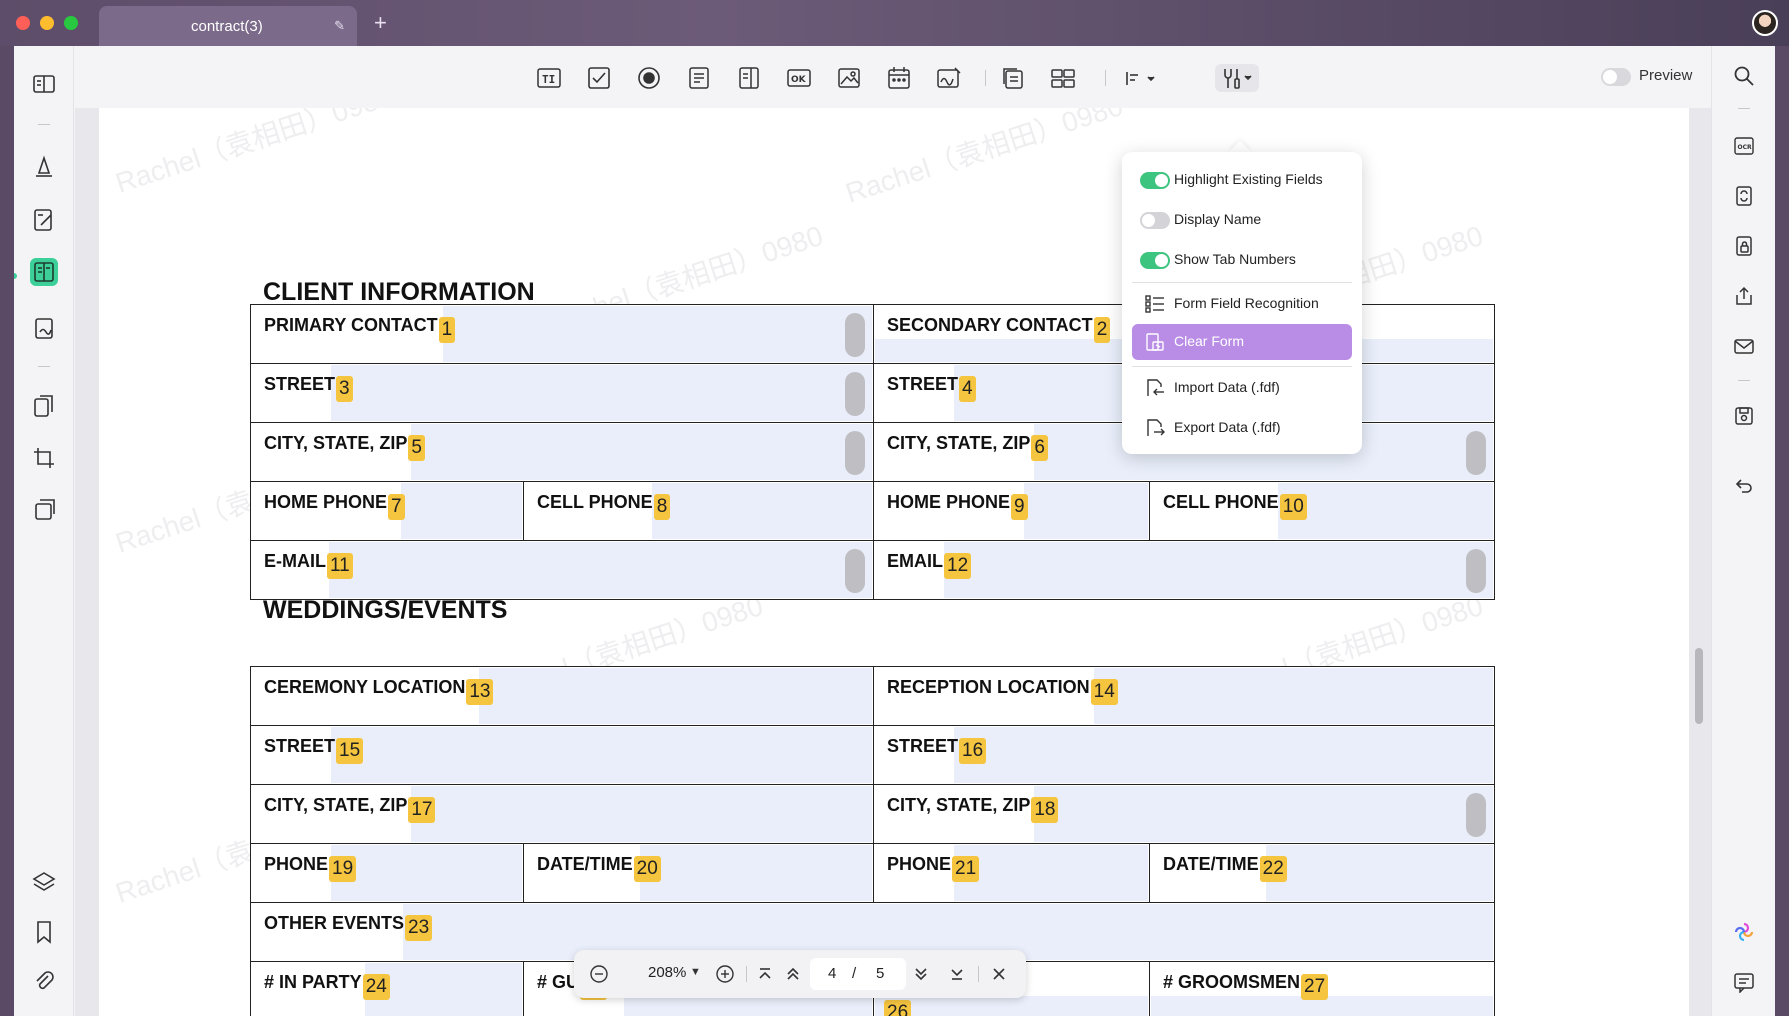 This screenshot has height=1016, width=1789. What do you see at coordinates (698, 510) in the screenshot?
I see `form-field-cell-phone: CELL PHONE 8` at bounding box center [698, 510].